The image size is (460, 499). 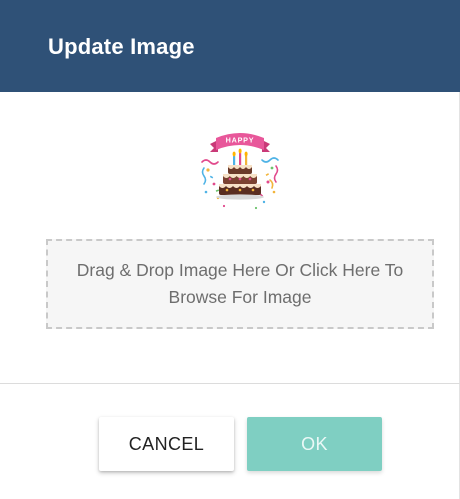 I want to click on ok-button: OK, so click(x=314, y=444).